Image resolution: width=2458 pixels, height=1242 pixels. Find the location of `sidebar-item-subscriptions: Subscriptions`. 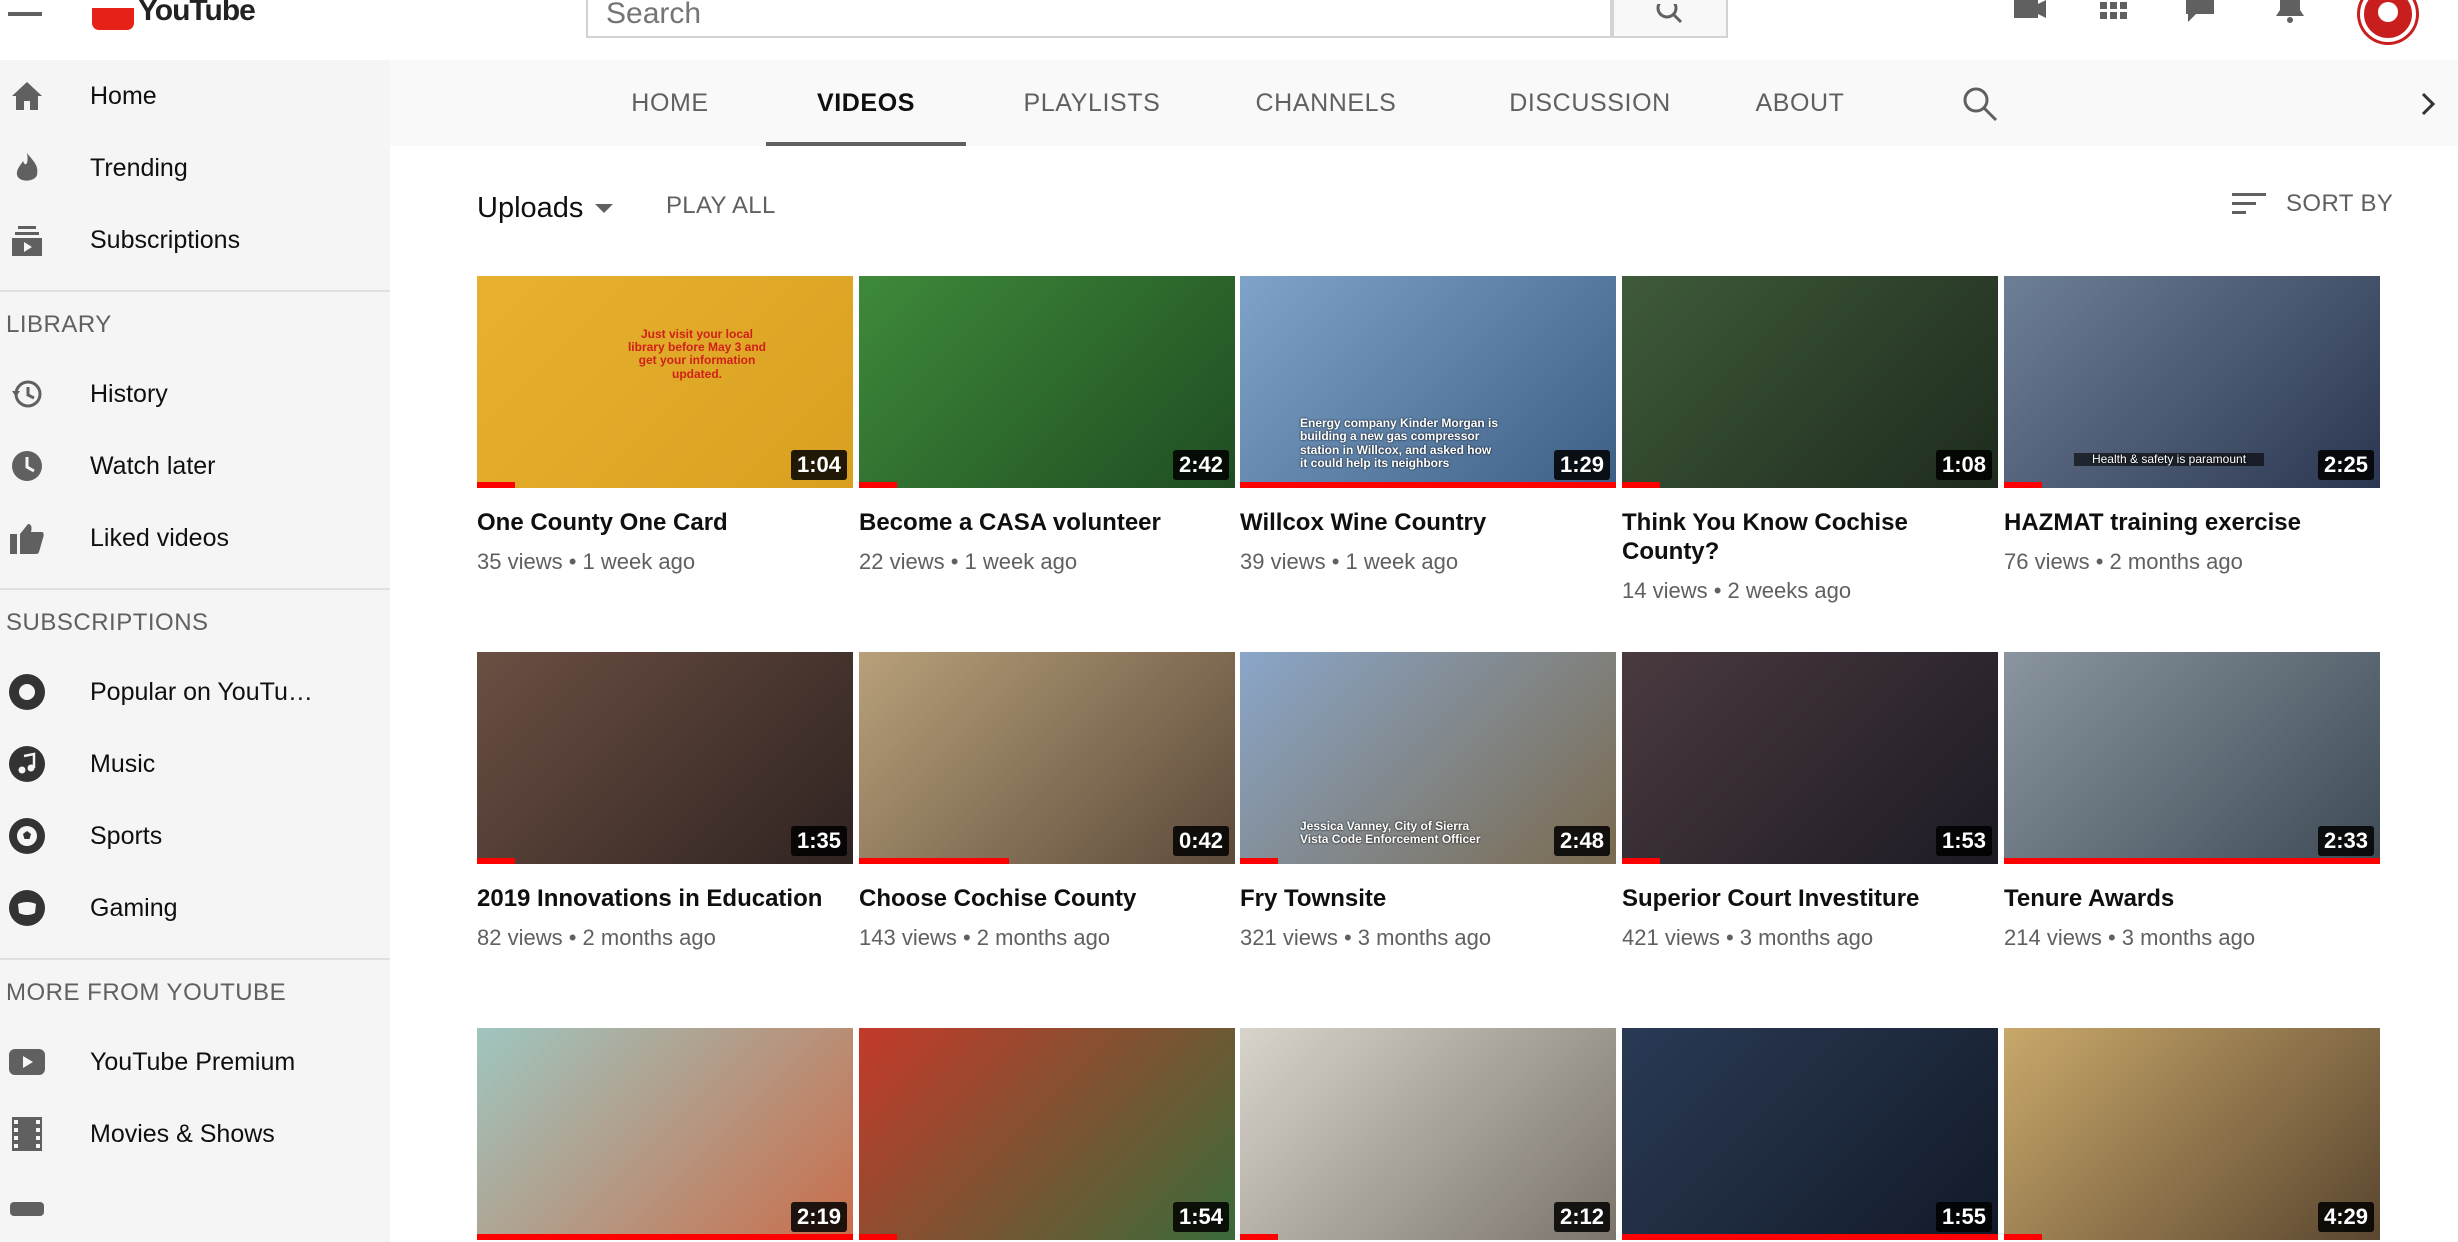

sidebar-item-subscriptions: Subscriptions is located at coordinates (195, 240).